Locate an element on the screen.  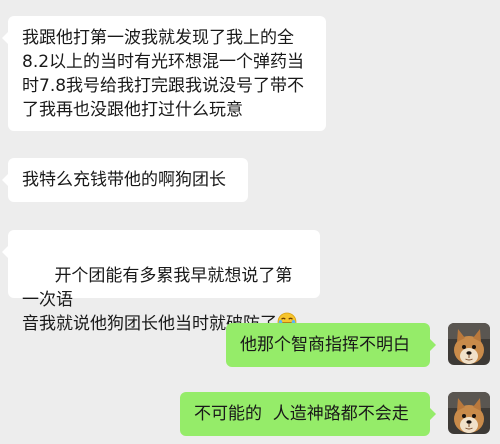
outgoing-message-bubble: 他那个智商指挥不明白 is located at coordinates (331, 345).